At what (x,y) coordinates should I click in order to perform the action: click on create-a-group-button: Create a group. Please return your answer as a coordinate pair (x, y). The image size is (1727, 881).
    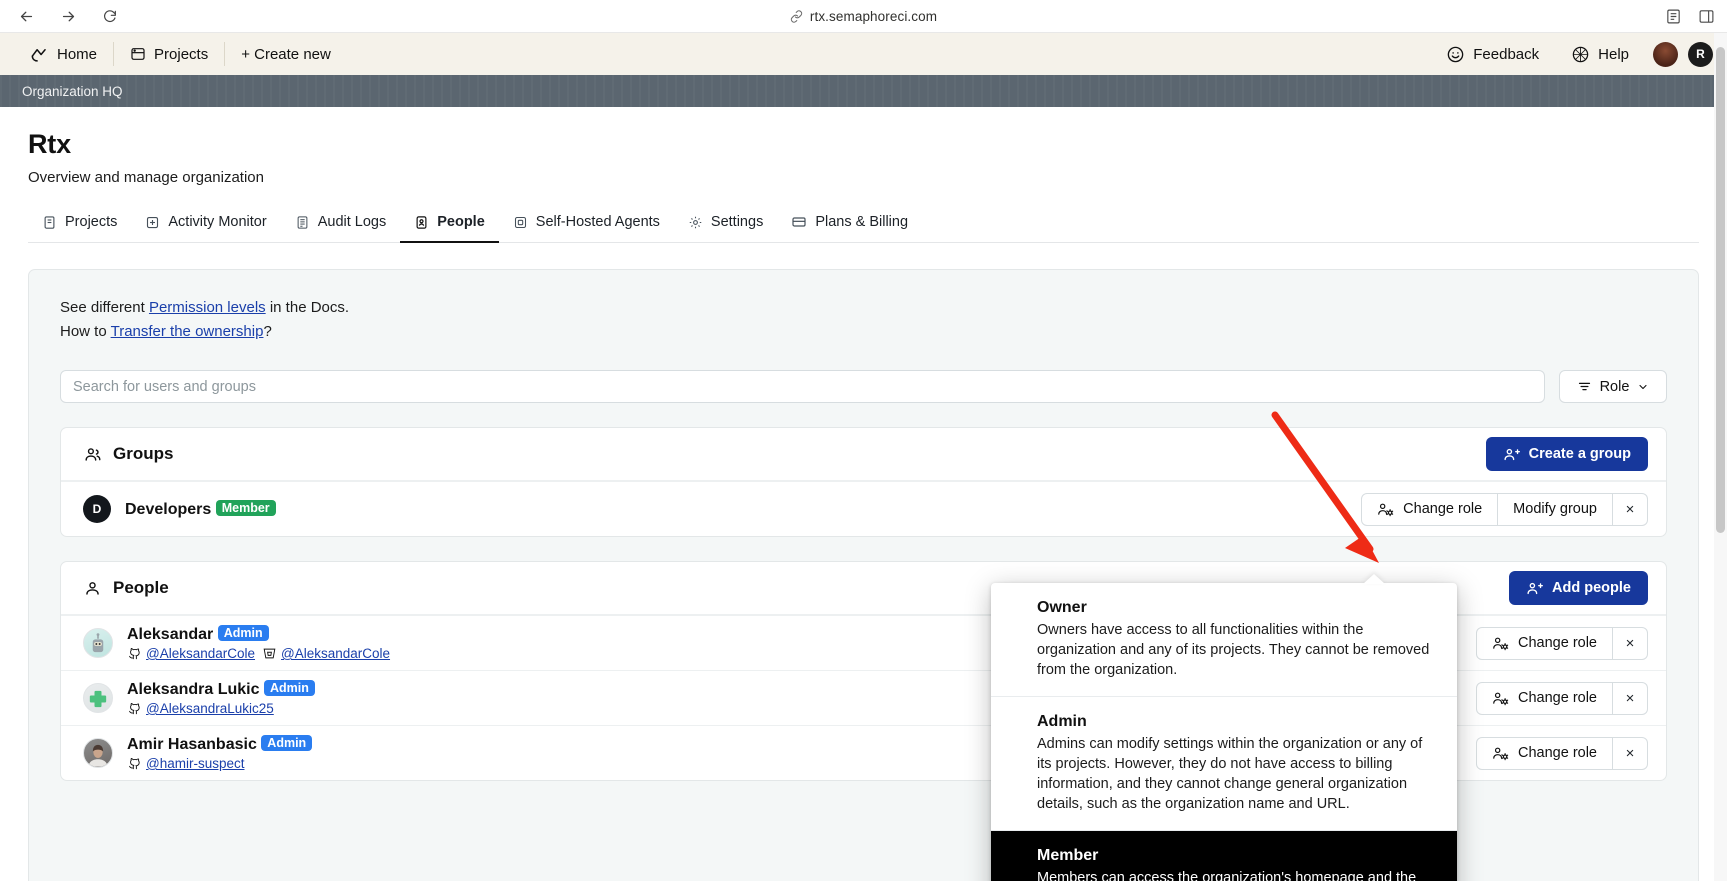
    Looking at the image, I should click on (1566, 454).